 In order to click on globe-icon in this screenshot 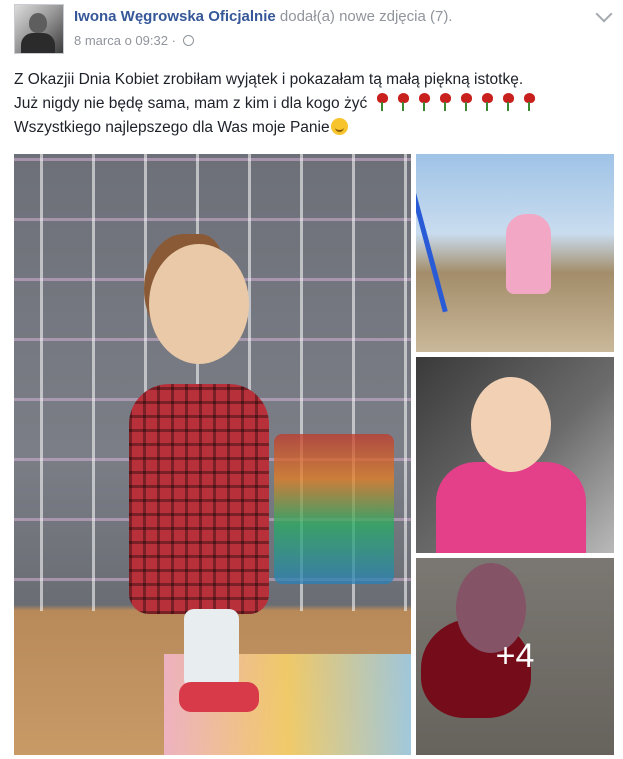, I will do `click(188, 40)`.